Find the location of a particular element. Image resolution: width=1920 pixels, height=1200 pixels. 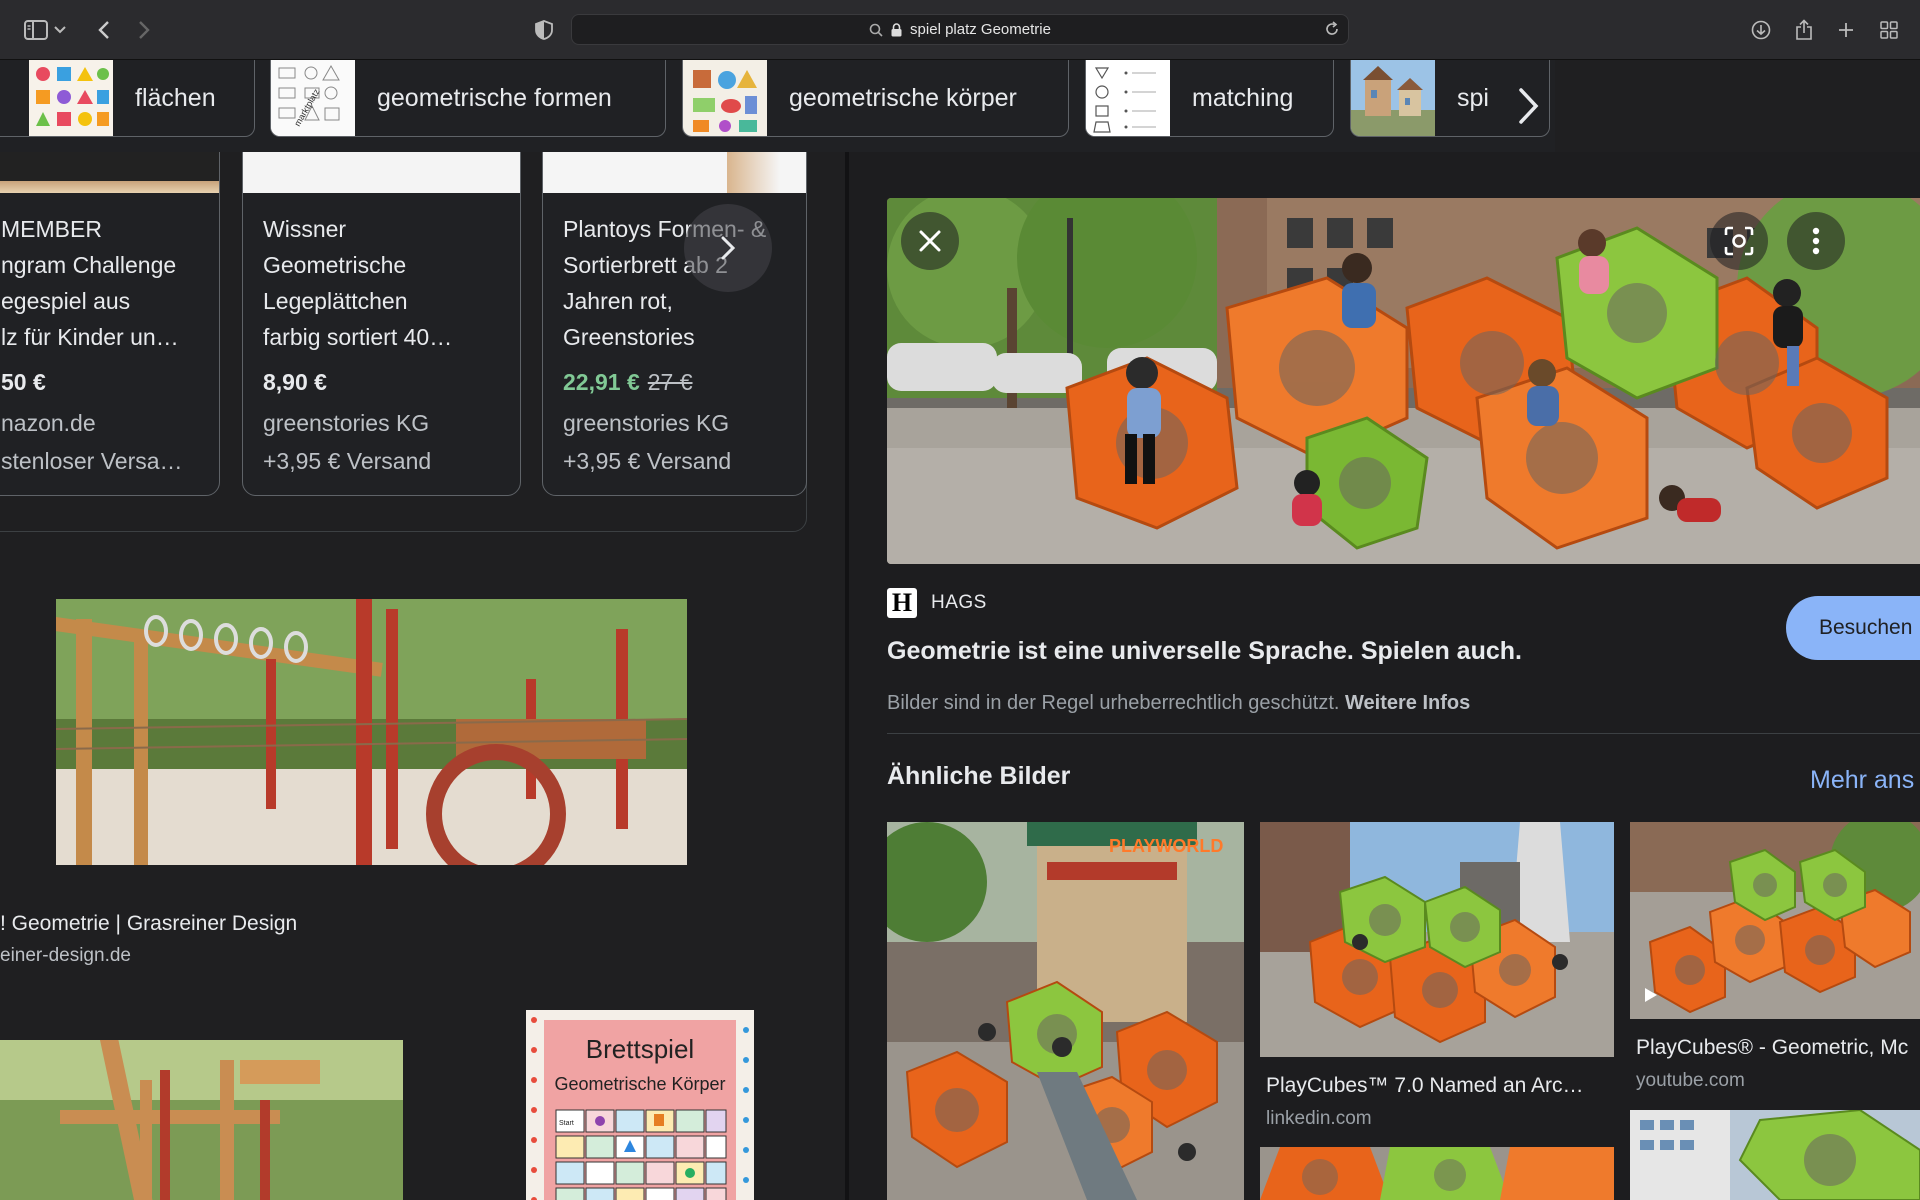

chip-label: matching is located at coordinates (1243, 97).